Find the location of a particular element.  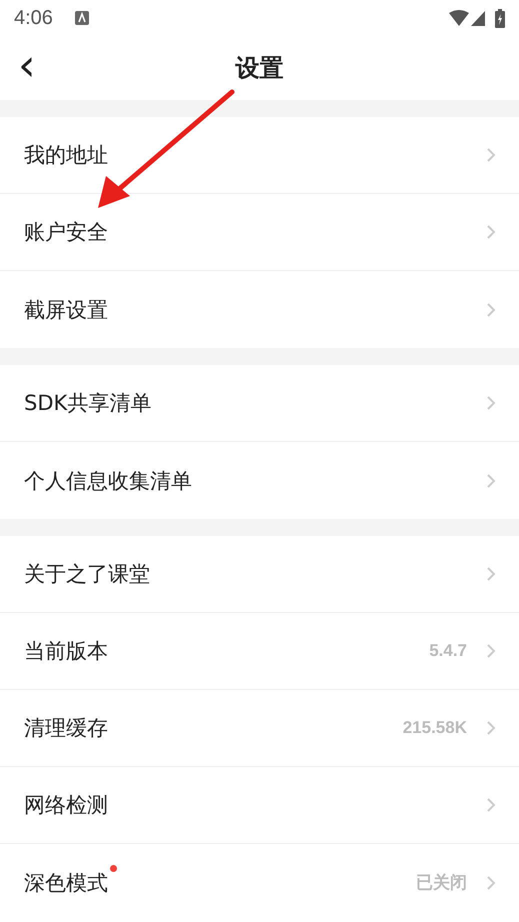

signal-icon is located at coordinates (478, 18).